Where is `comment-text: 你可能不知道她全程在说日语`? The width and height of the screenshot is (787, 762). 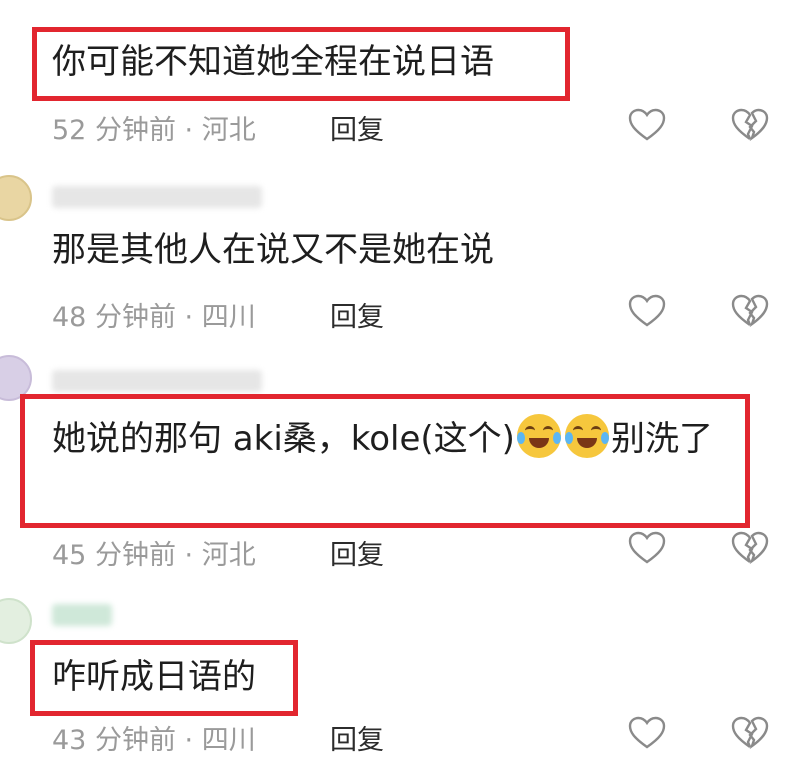 comment-text: 你可能不知道她全程在说日语 is located at coordinates (273, 62).